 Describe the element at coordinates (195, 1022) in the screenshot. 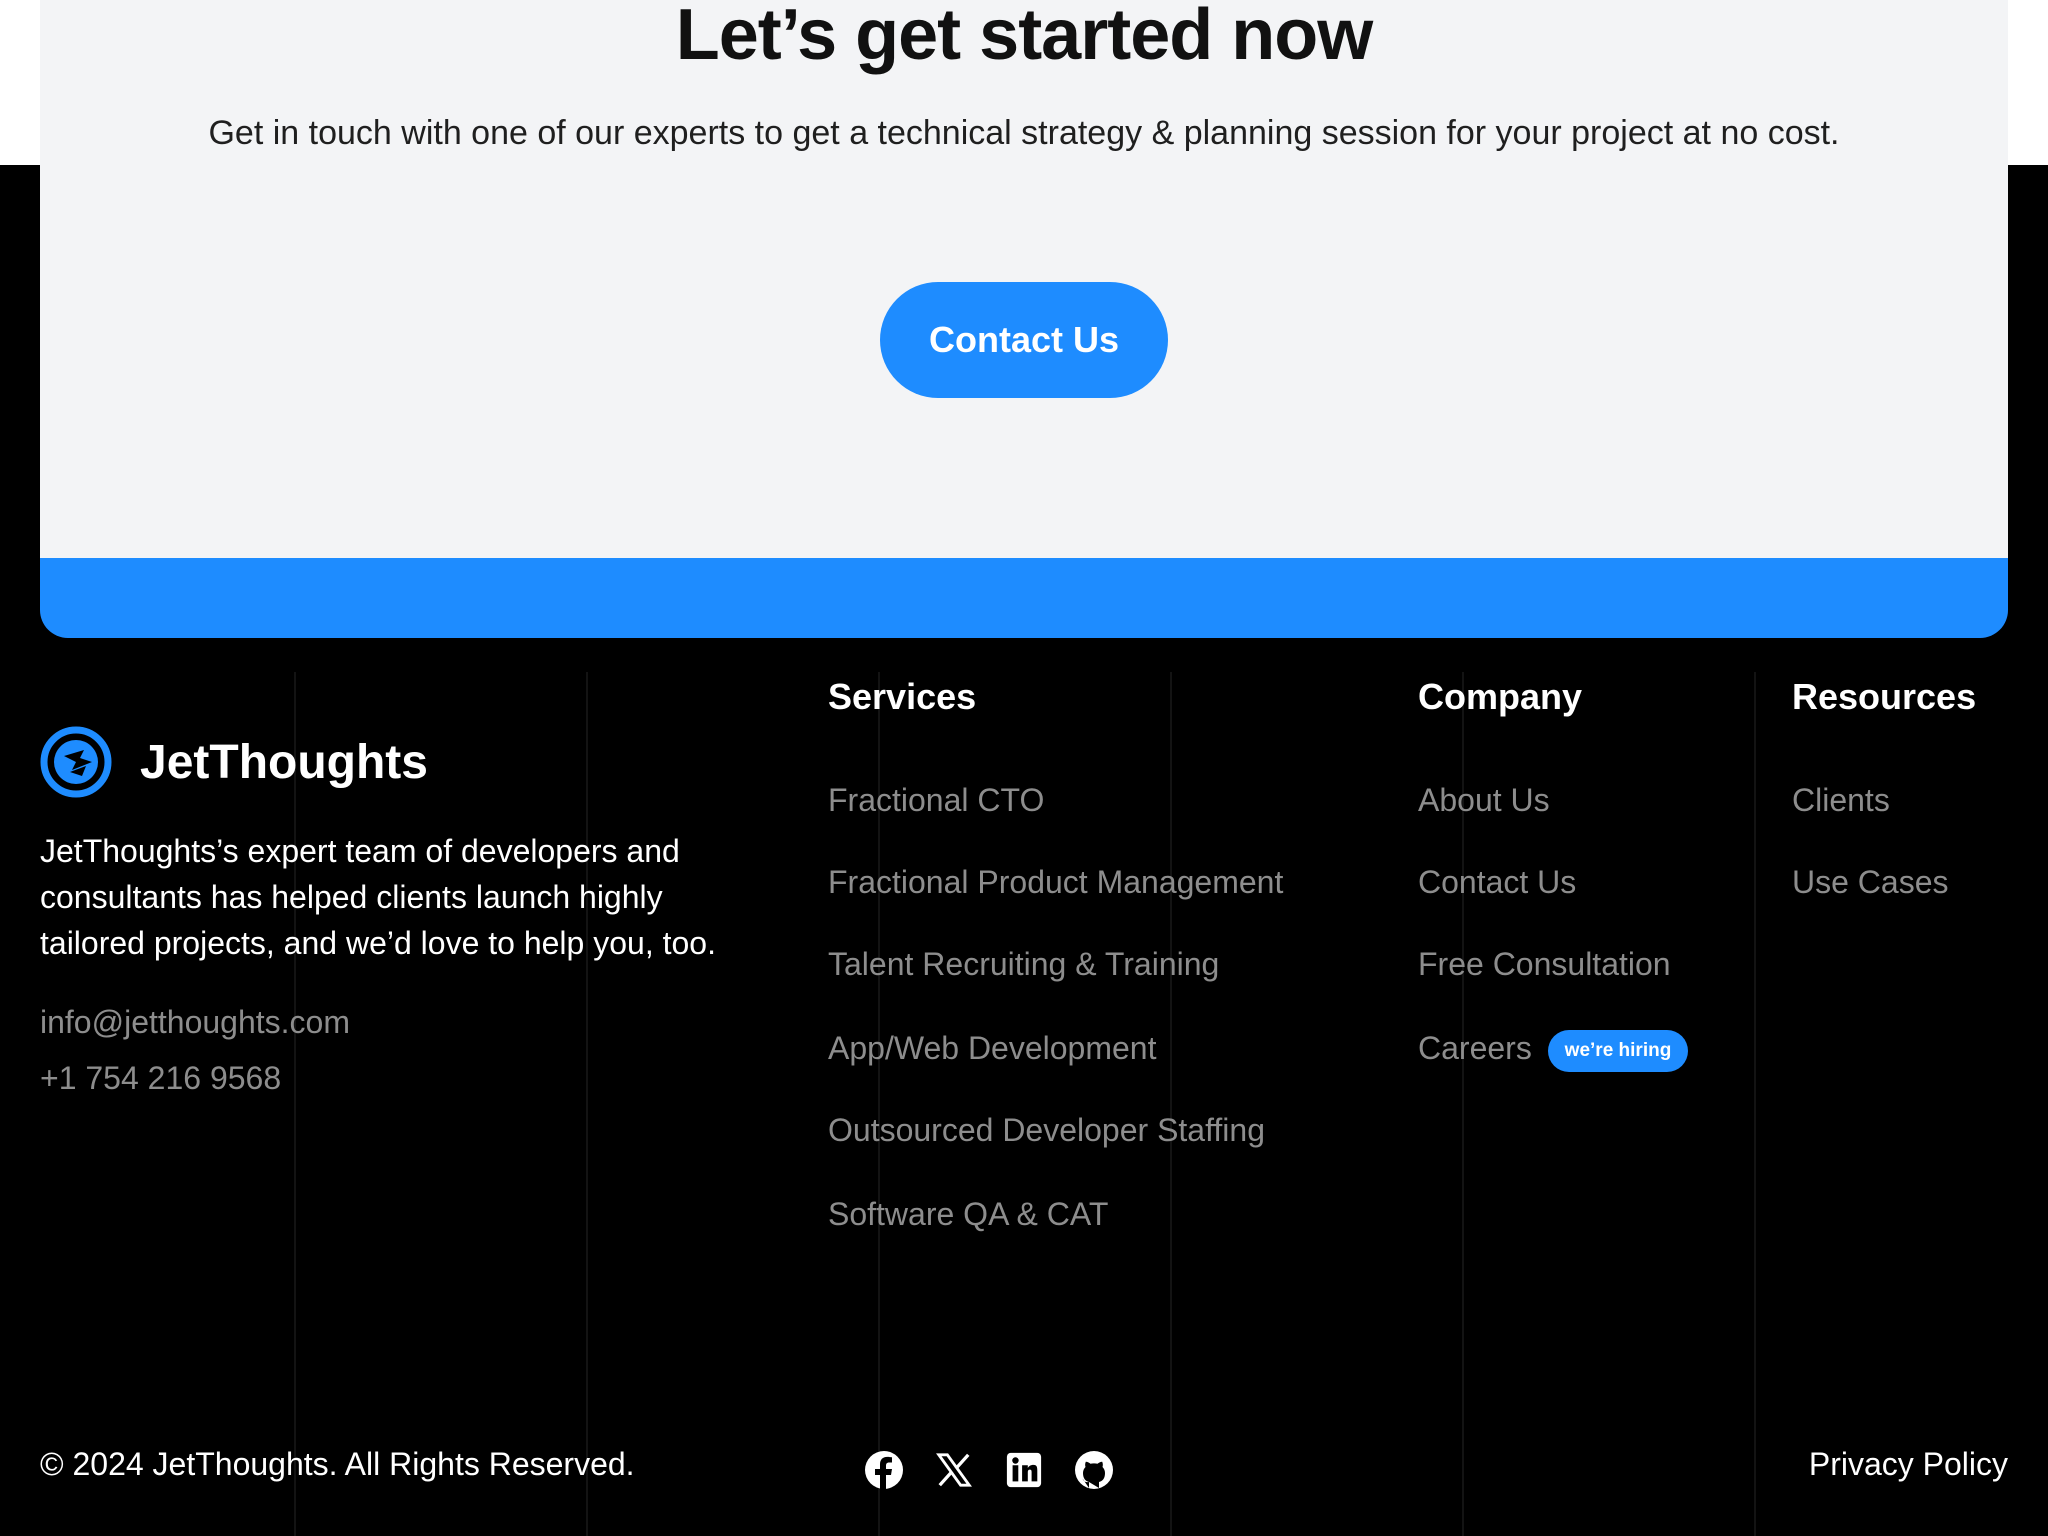

I see `email-link: info@jetthoughts.com` at that location.